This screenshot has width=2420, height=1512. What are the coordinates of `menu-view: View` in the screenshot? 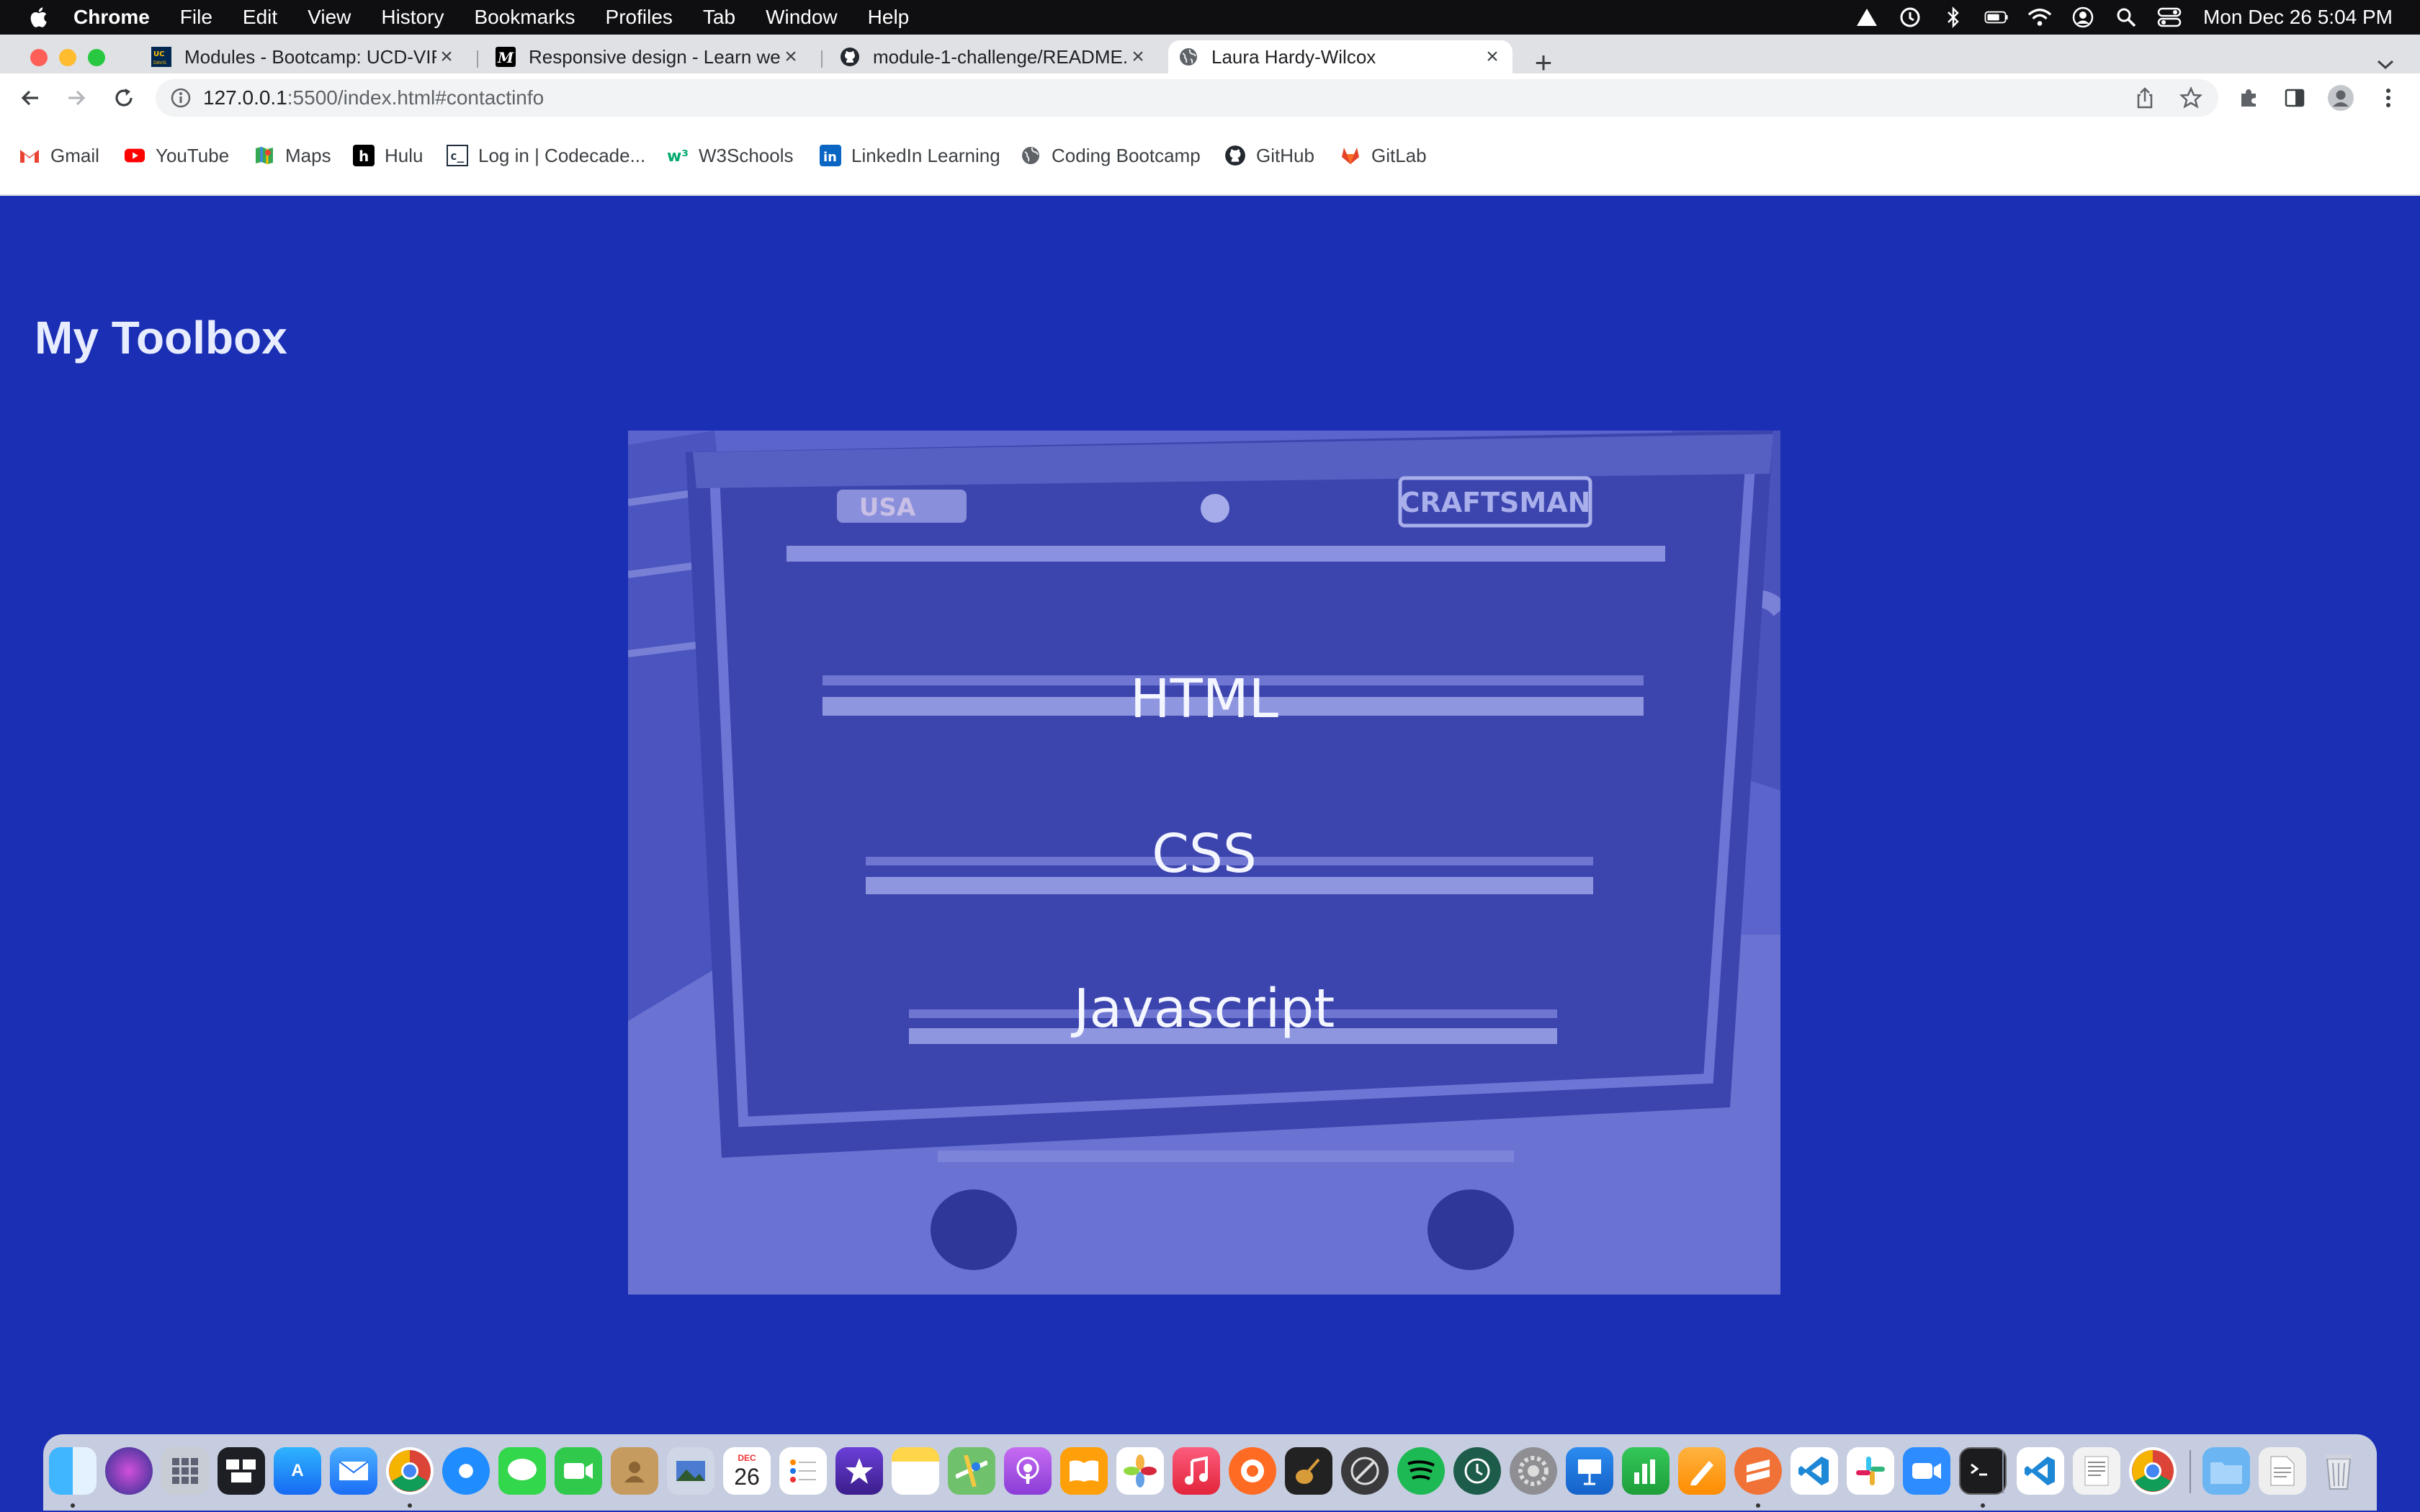 It's located at (329, 17).